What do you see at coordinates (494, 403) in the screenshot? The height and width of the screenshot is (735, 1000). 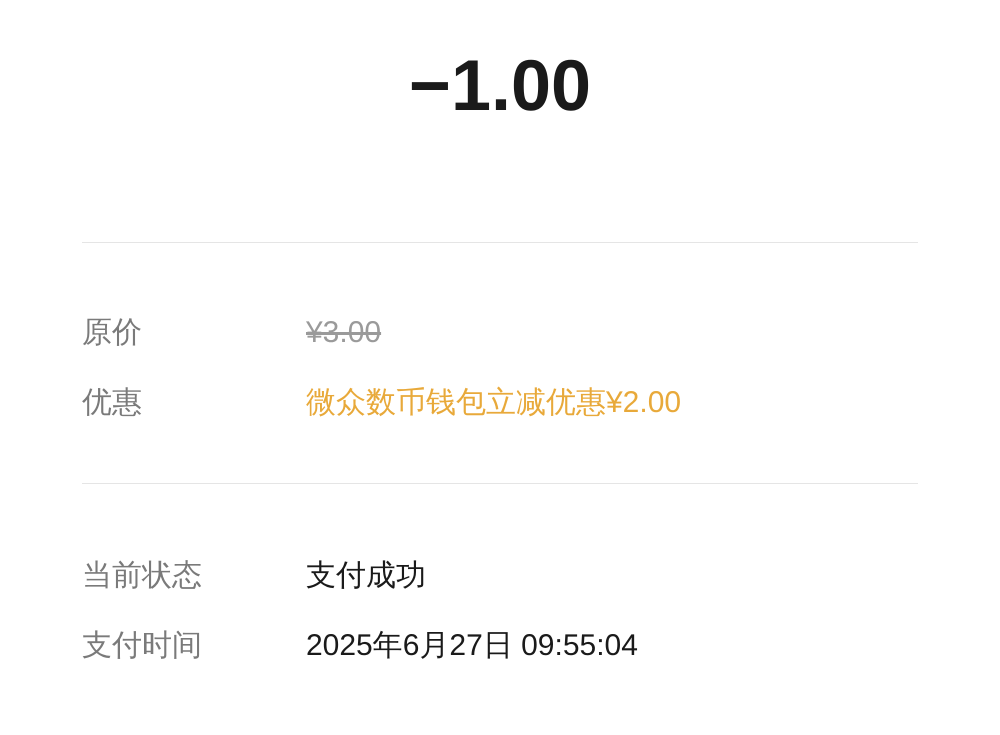 I see `row-value: 微众数币钱包立减优惠¥2.00` at bounding box center [494, 403].